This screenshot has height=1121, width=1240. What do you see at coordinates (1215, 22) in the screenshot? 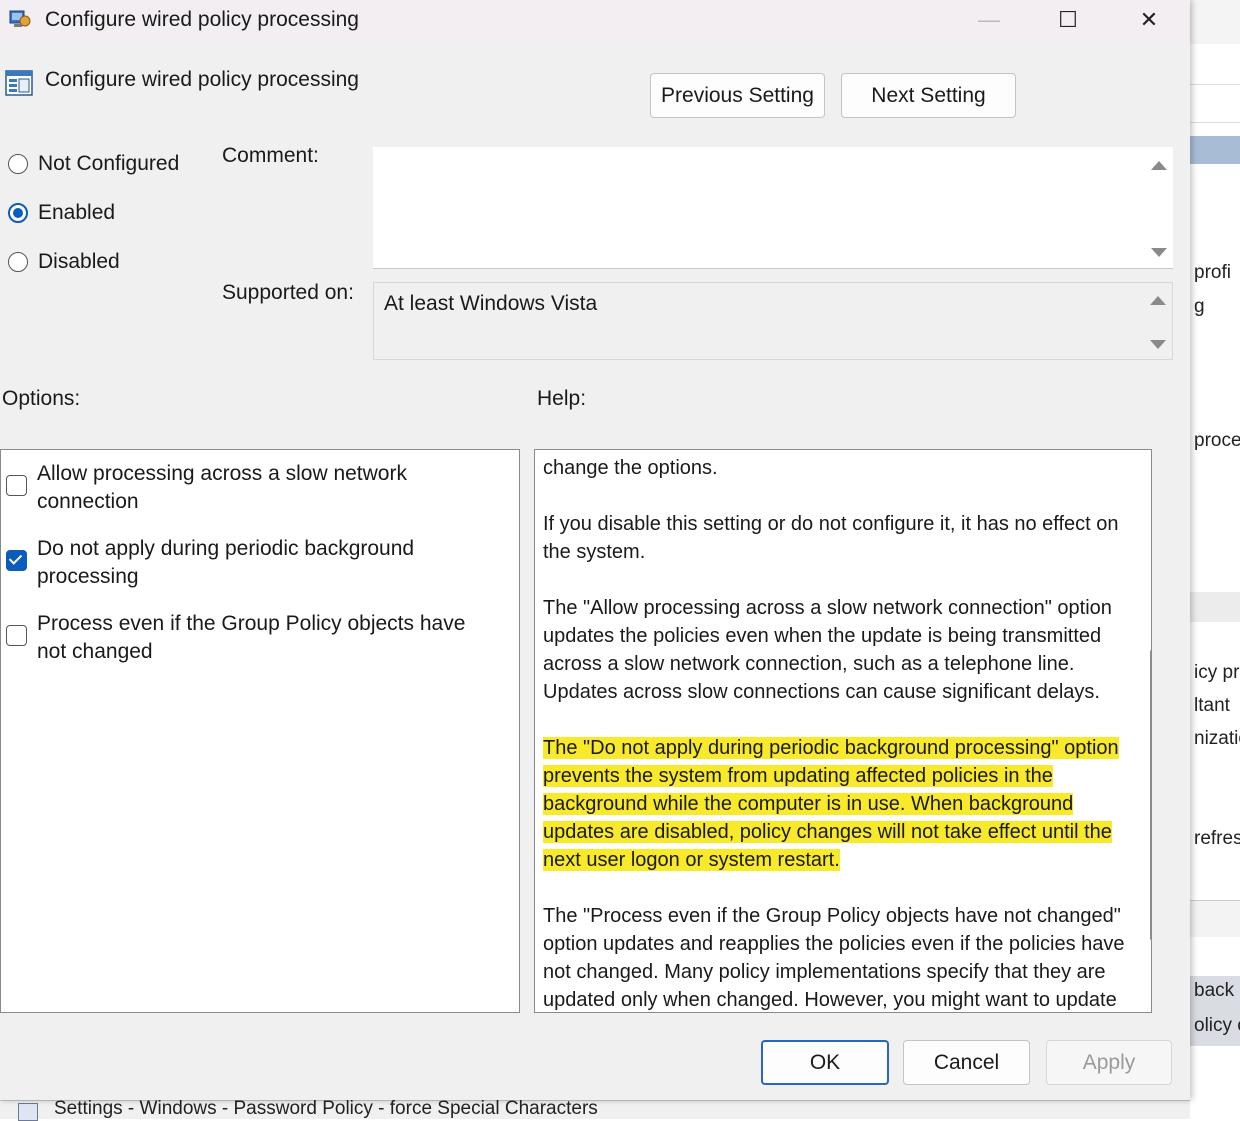
I see `bg-titlebar` at bounding box center [1215, 22].